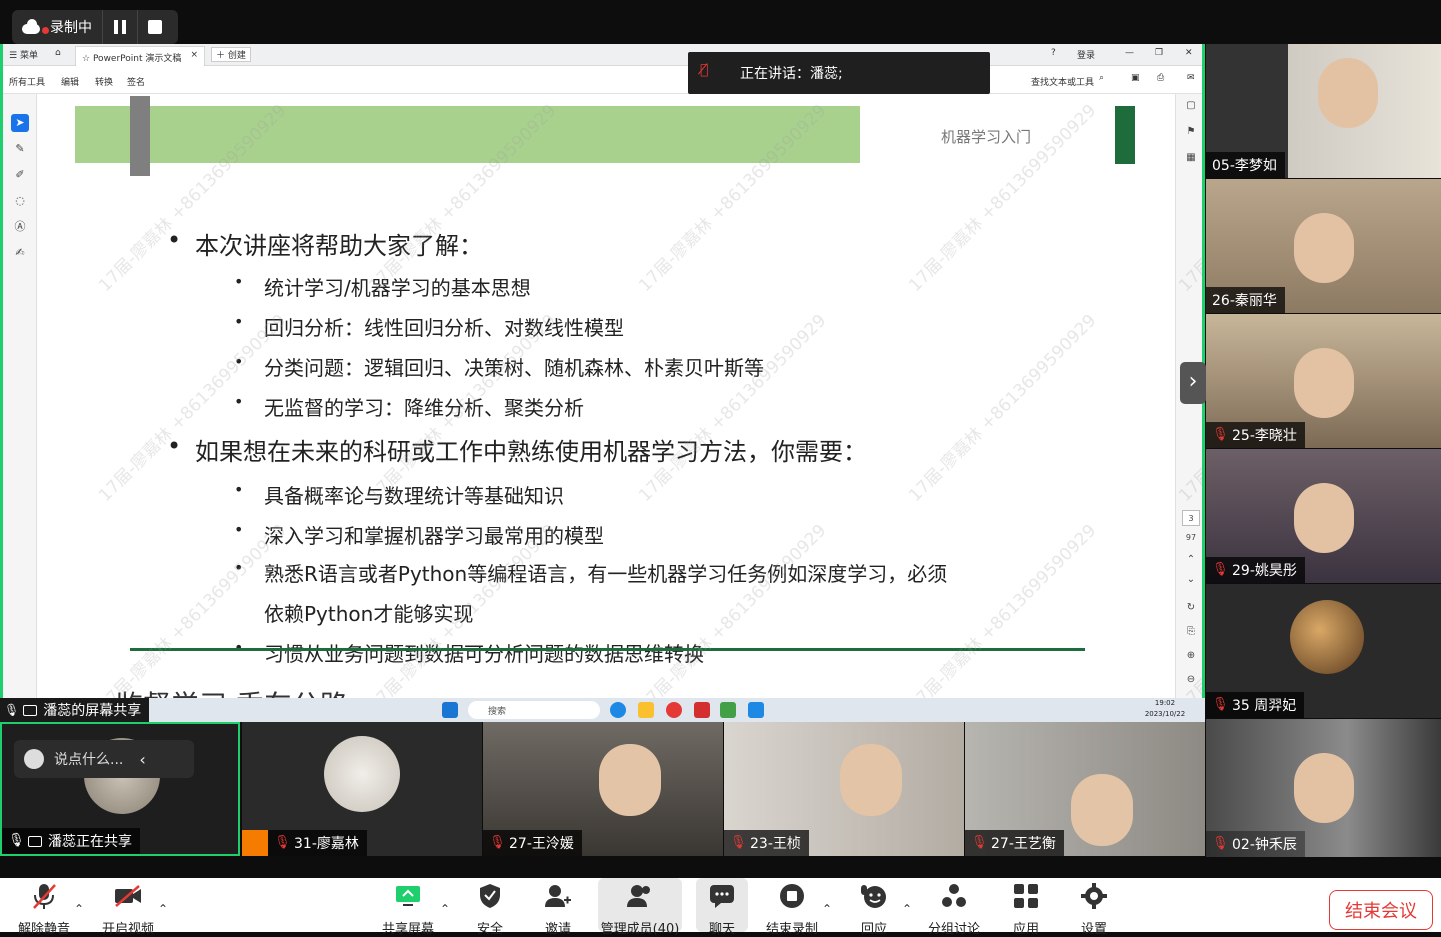 Image resolution: width=1441 pixels, height=937 pixels. Describe the element at coordinates (86, 59) in the screenshot. I see `star-icon: ☆` at that location.